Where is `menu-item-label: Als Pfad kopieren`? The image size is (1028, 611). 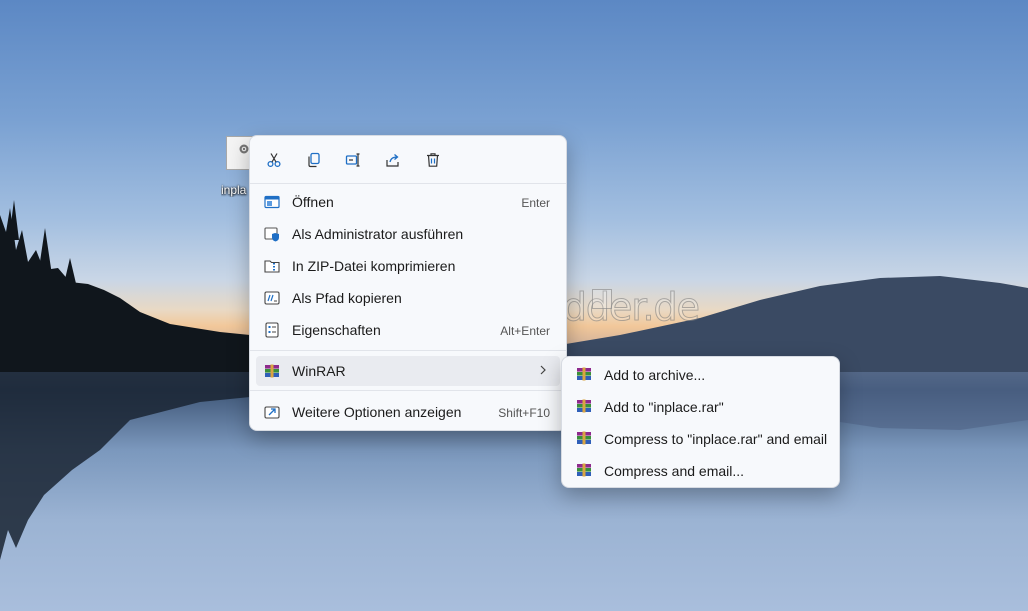 menu-item-label: Als Pfad kopieren is located at coordinates (347, 298).